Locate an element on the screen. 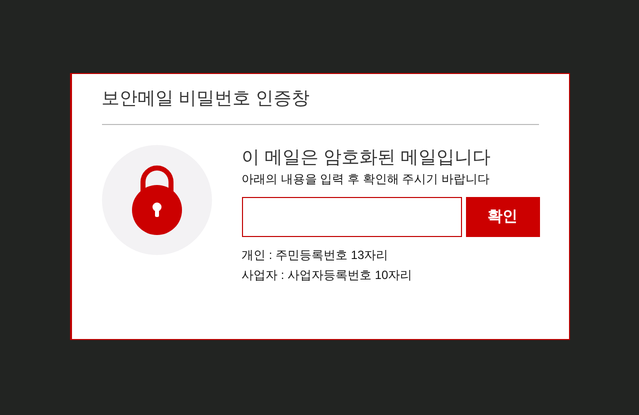 The width and height of the screenshot is (639, 415). confirm-button: 확인 is located at coordinates (503, 217).